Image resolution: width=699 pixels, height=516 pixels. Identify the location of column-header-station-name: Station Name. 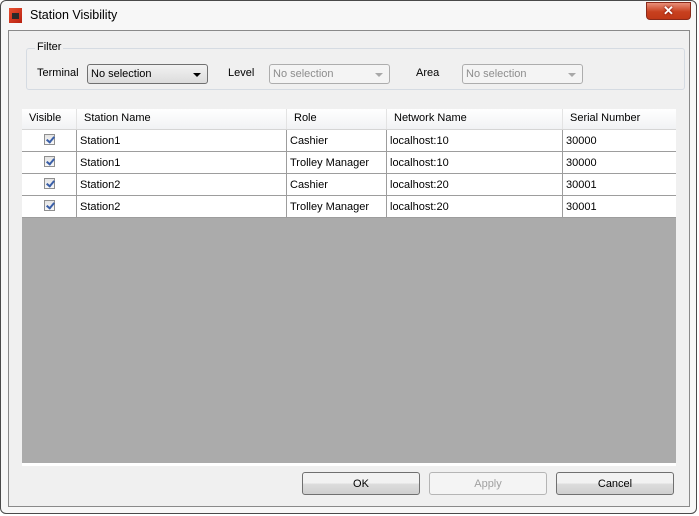
(182, 119).